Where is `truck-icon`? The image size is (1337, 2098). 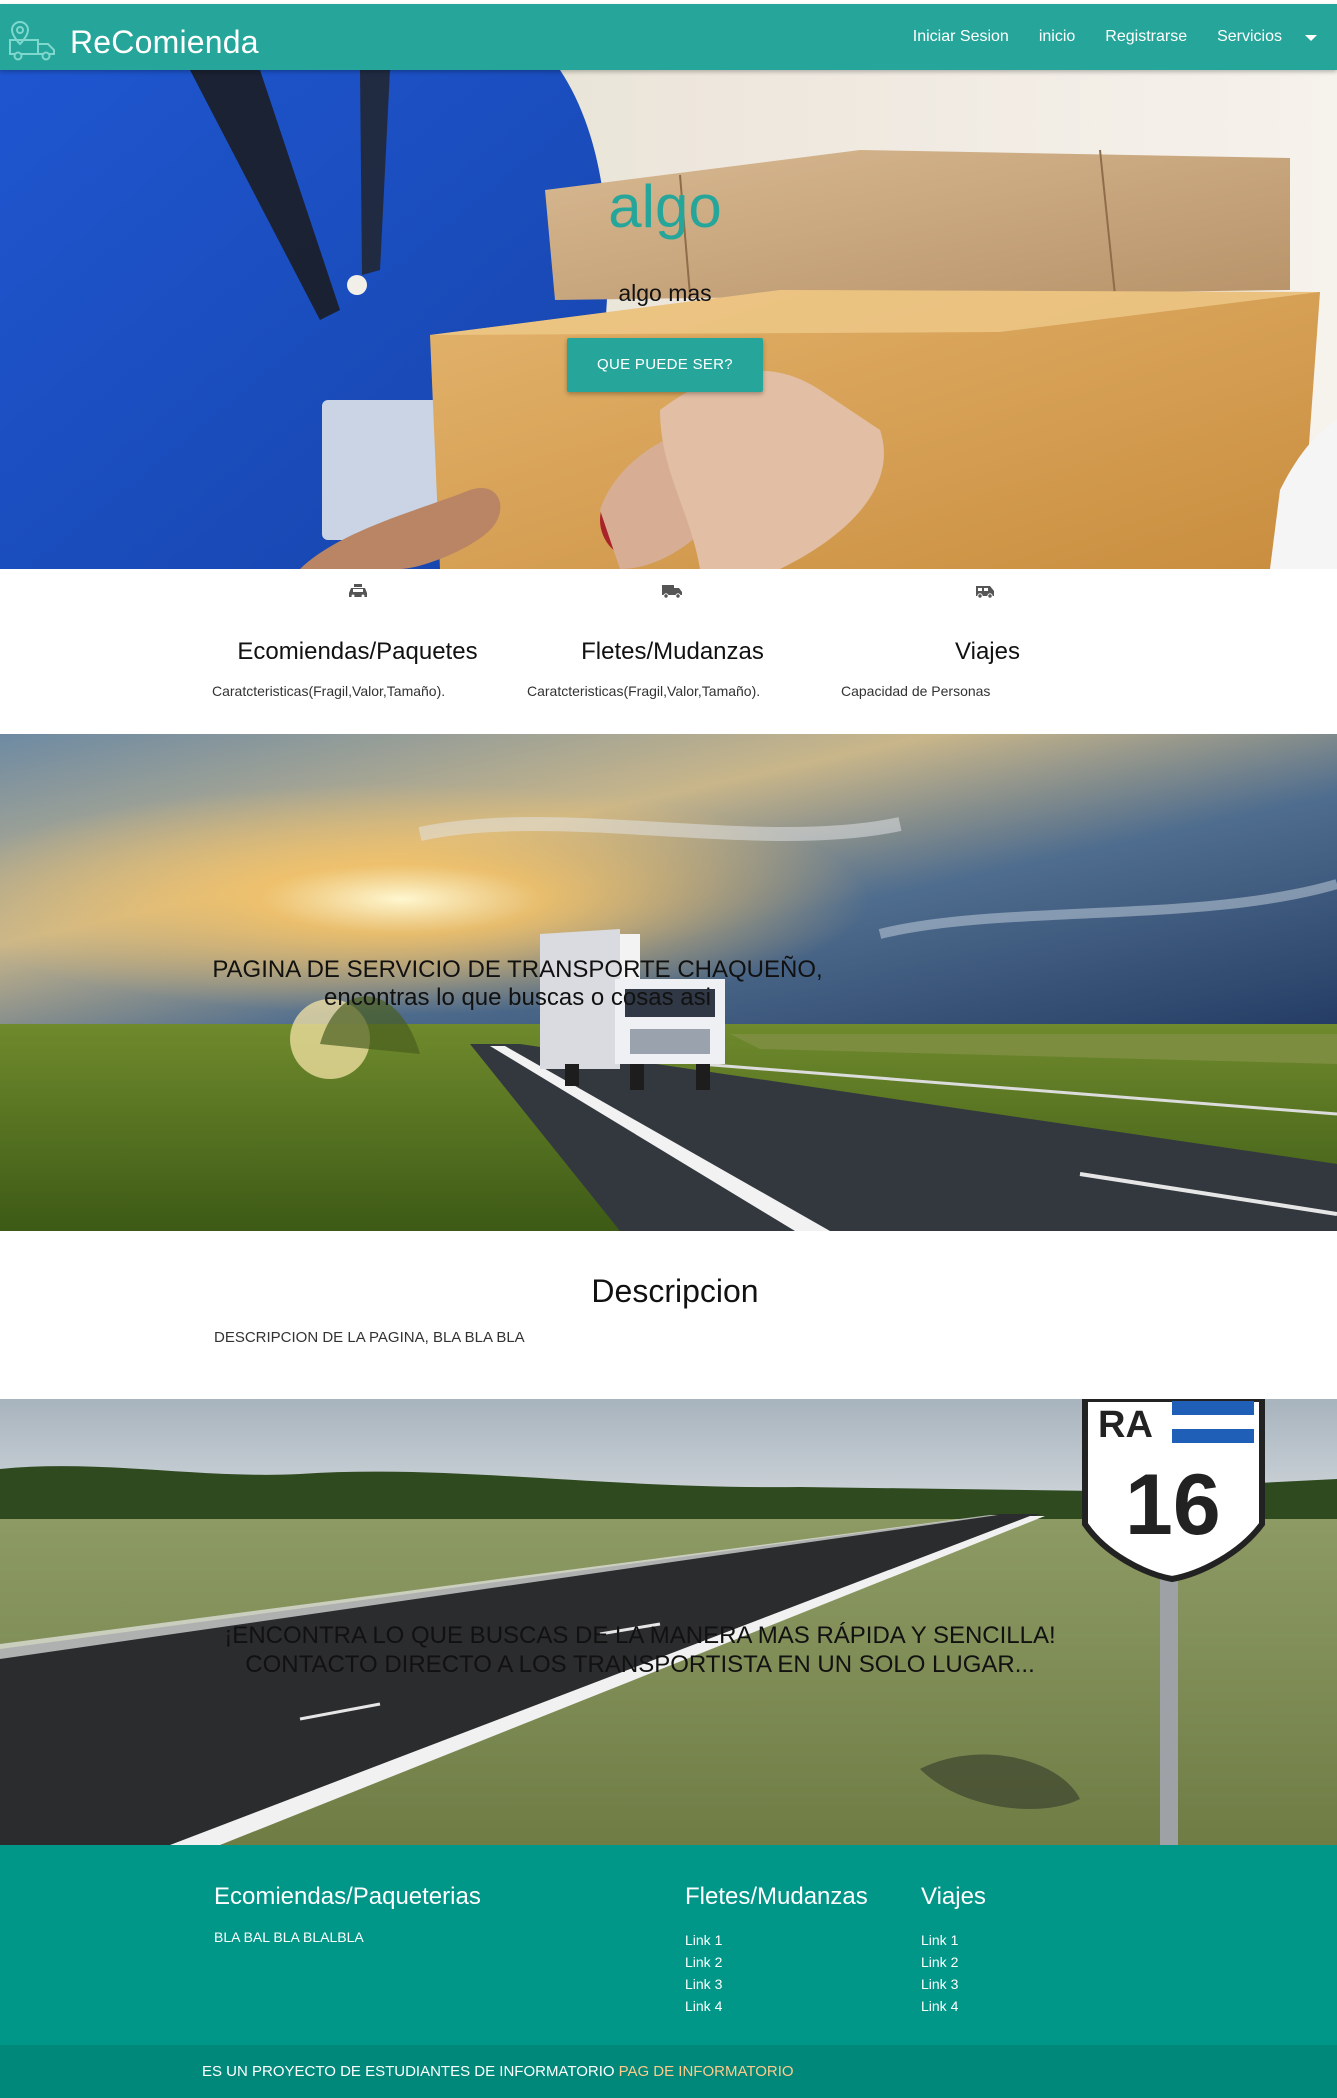 truck-icon is located at coordinates (672, 592).